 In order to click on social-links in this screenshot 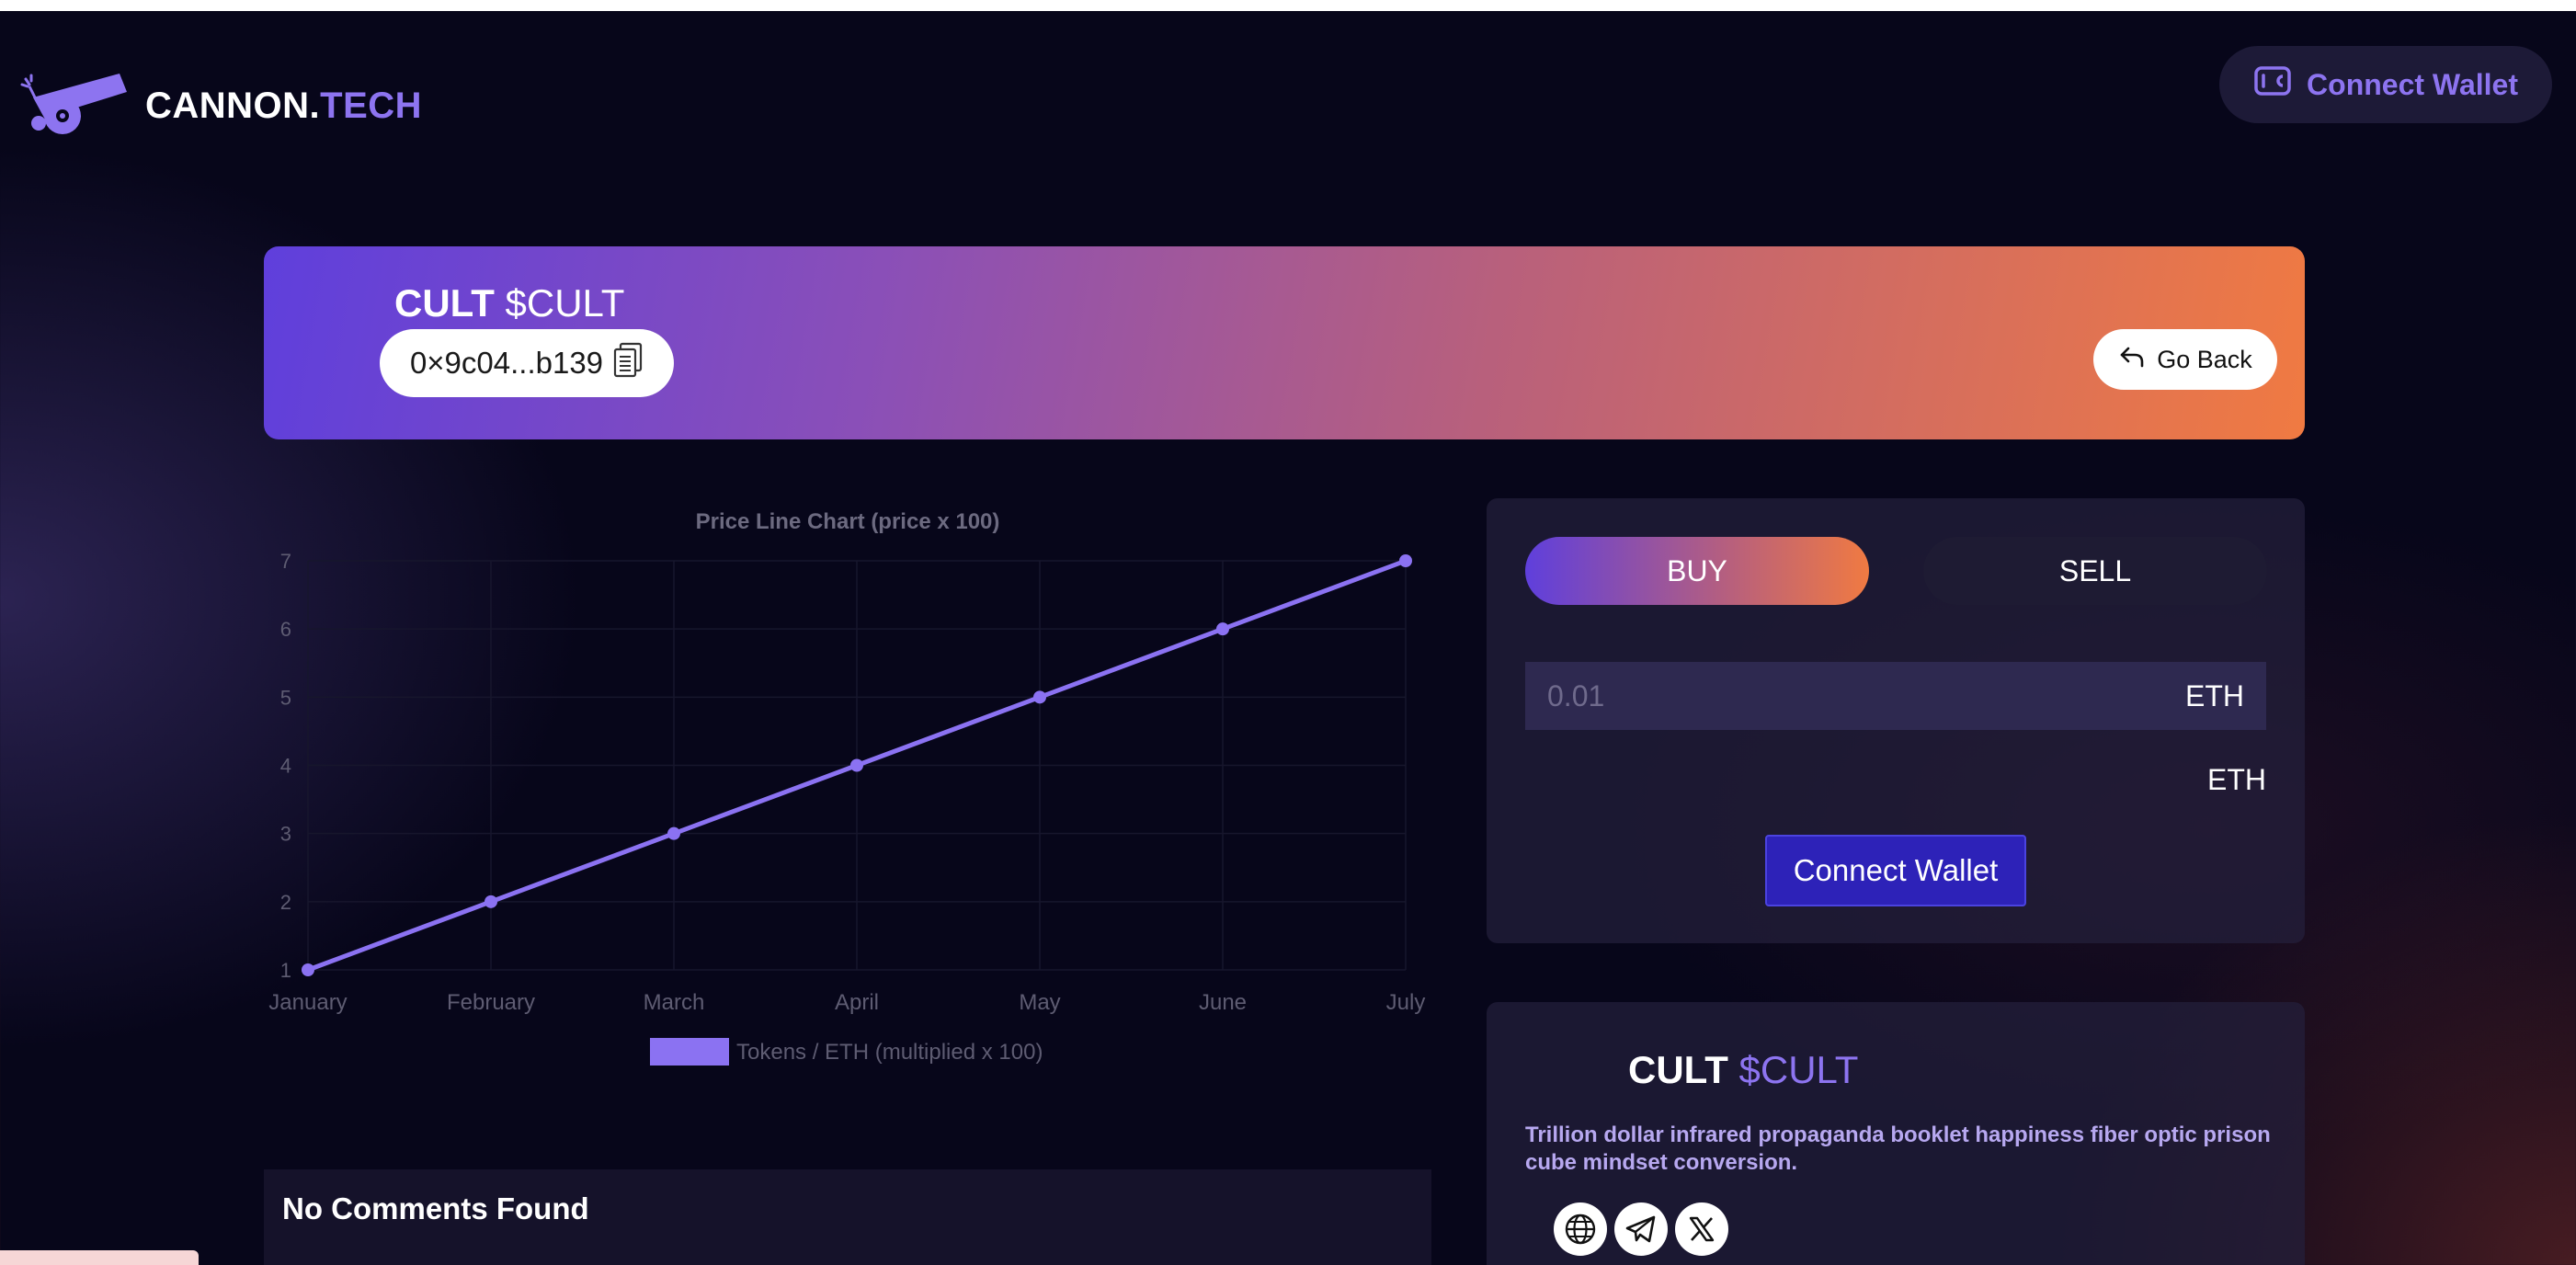, I will do `click(1641, 1229)`.